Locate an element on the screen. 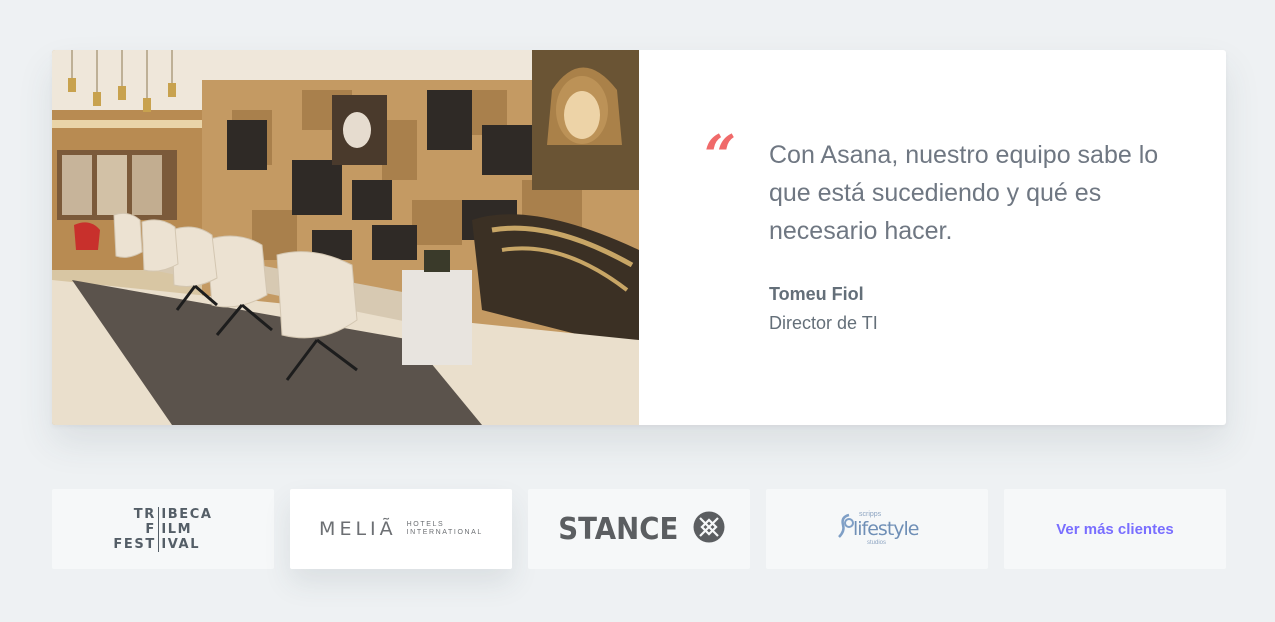  melia-sub-line1: HOTELS is located at coordinates (425, 524).